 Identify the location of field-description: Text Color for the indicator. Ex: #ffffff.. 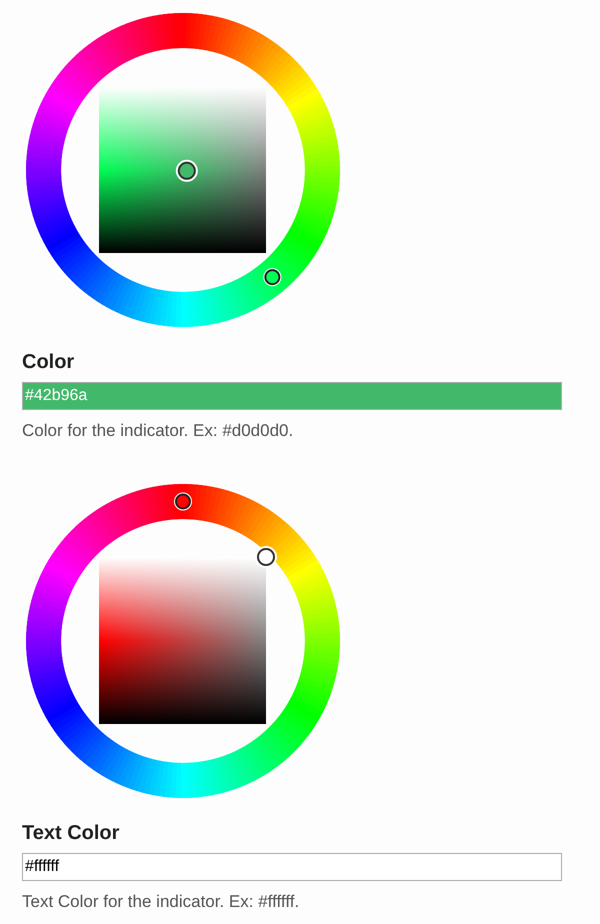
(161, 902).